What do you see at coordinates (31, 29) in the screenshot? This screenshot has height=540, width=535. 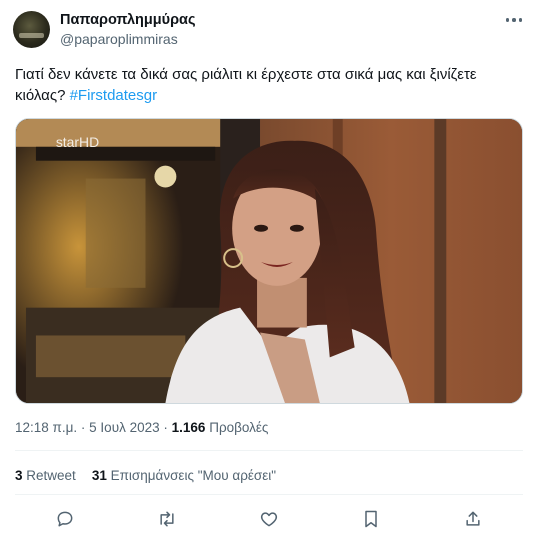 I see `avatar` at bounding box center [31, 29].